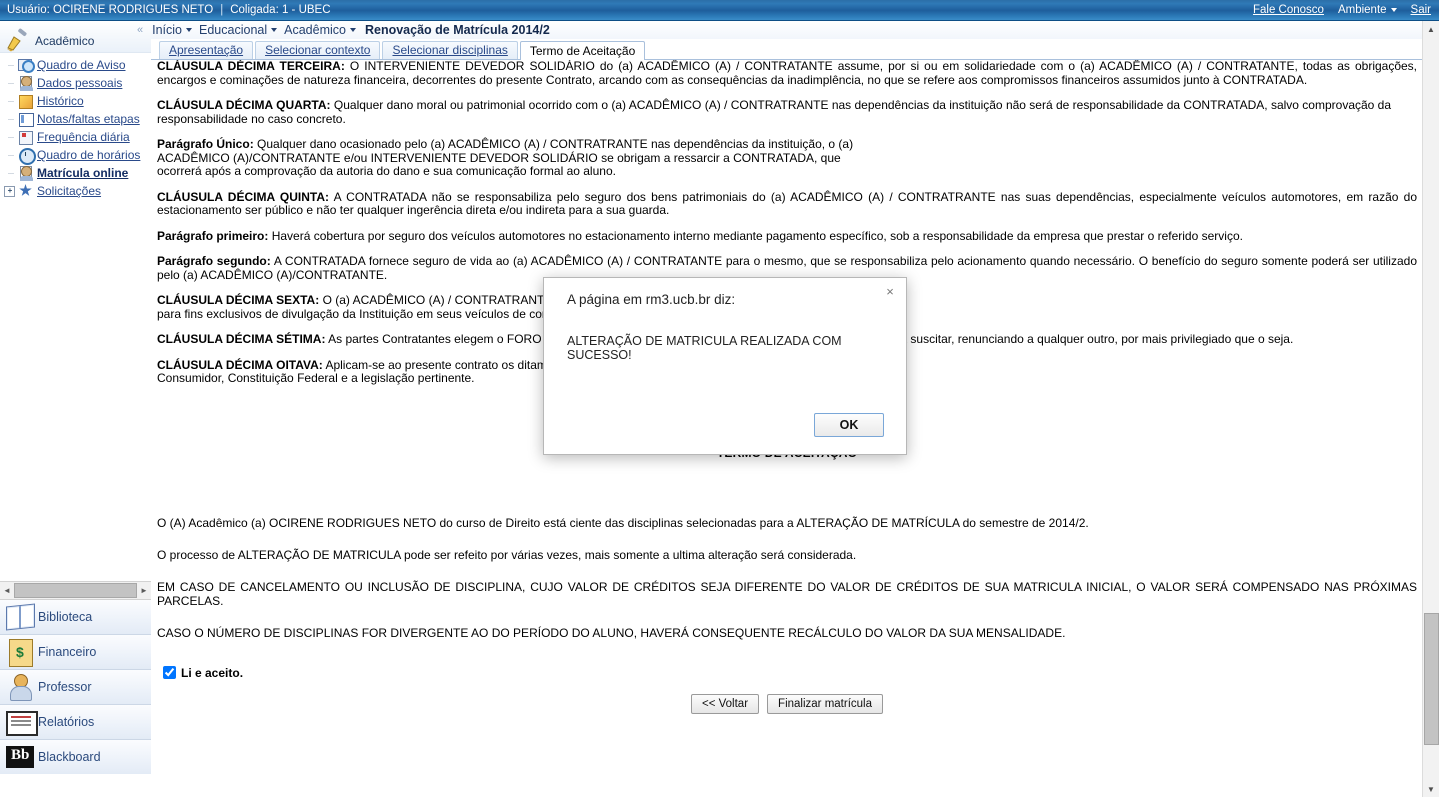 The width and height of the screenshot is (1439, 797). I want to click on sidebar-item-matricula-online: ··· Matrícula online, so click(77, 173).